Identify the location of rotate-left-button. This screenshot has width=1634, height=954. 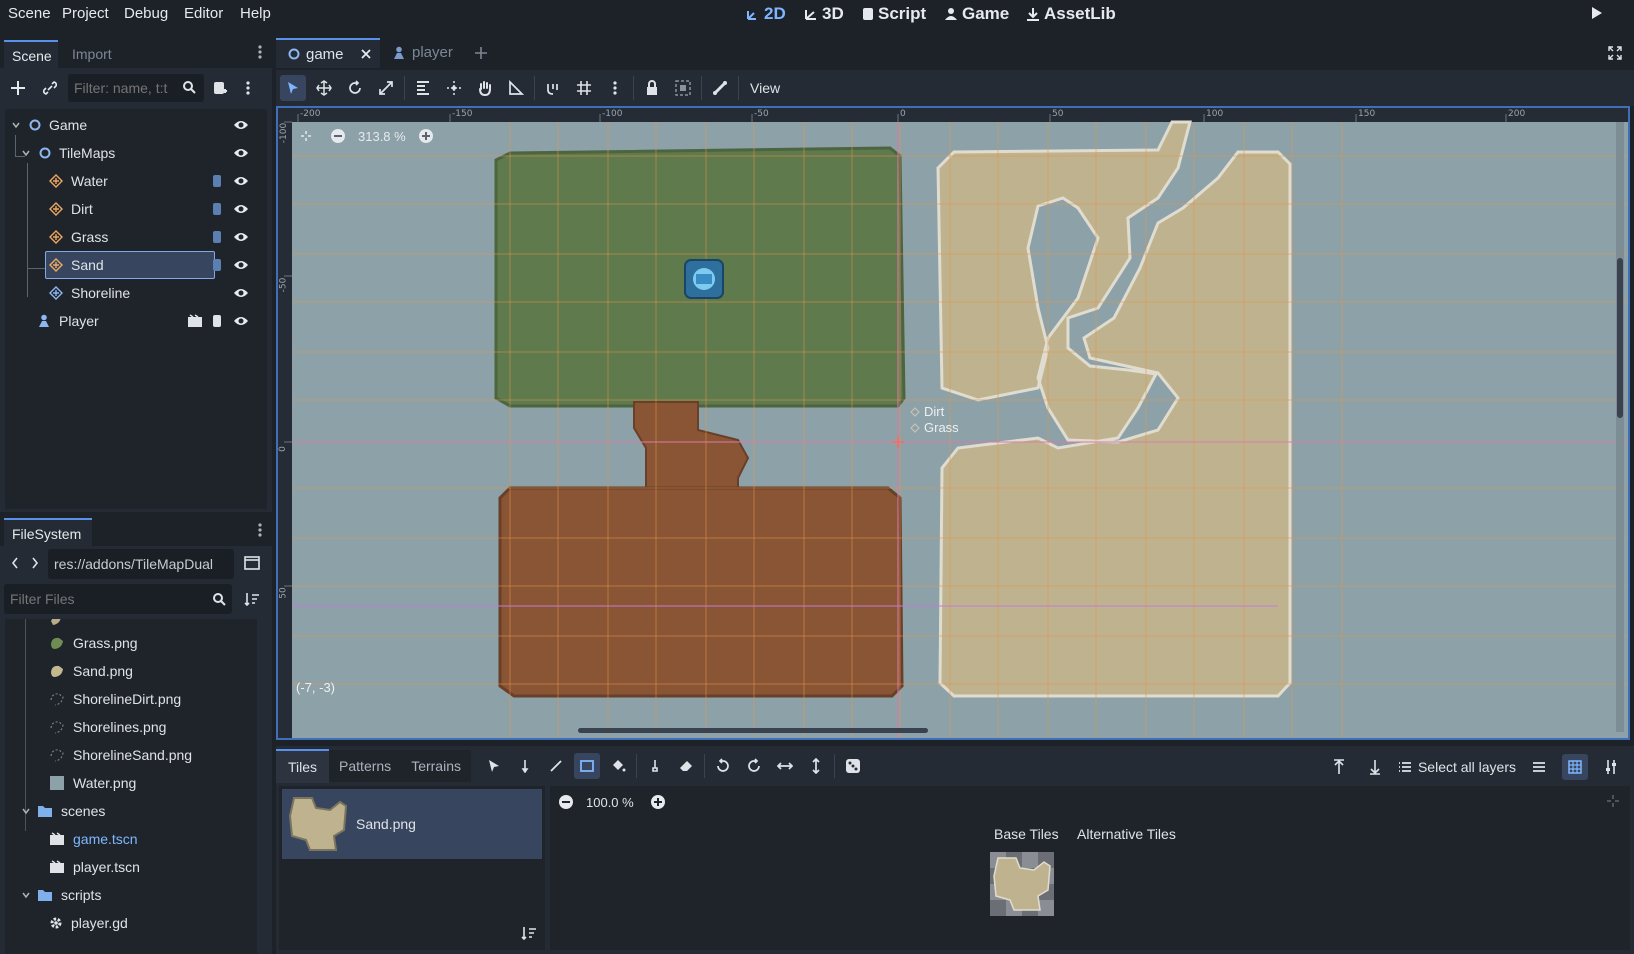
(723, 766).